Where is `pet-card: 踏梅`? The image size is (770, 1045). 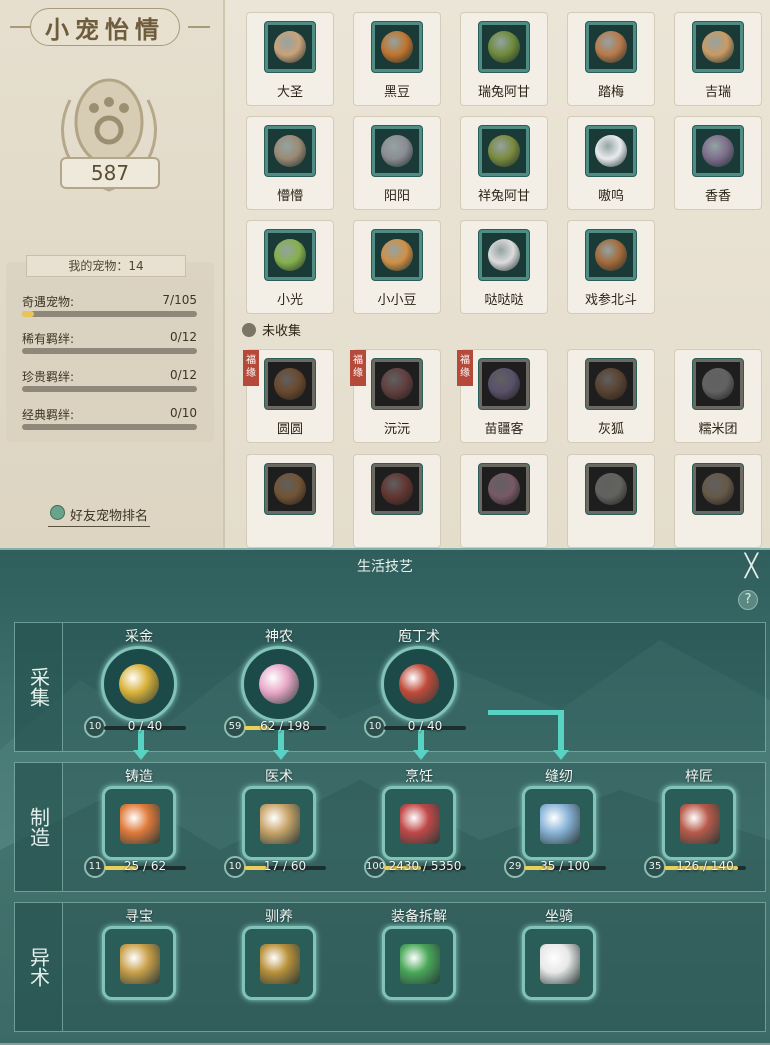
pet-card: 踏梅 is located at coordinates (611, 59).